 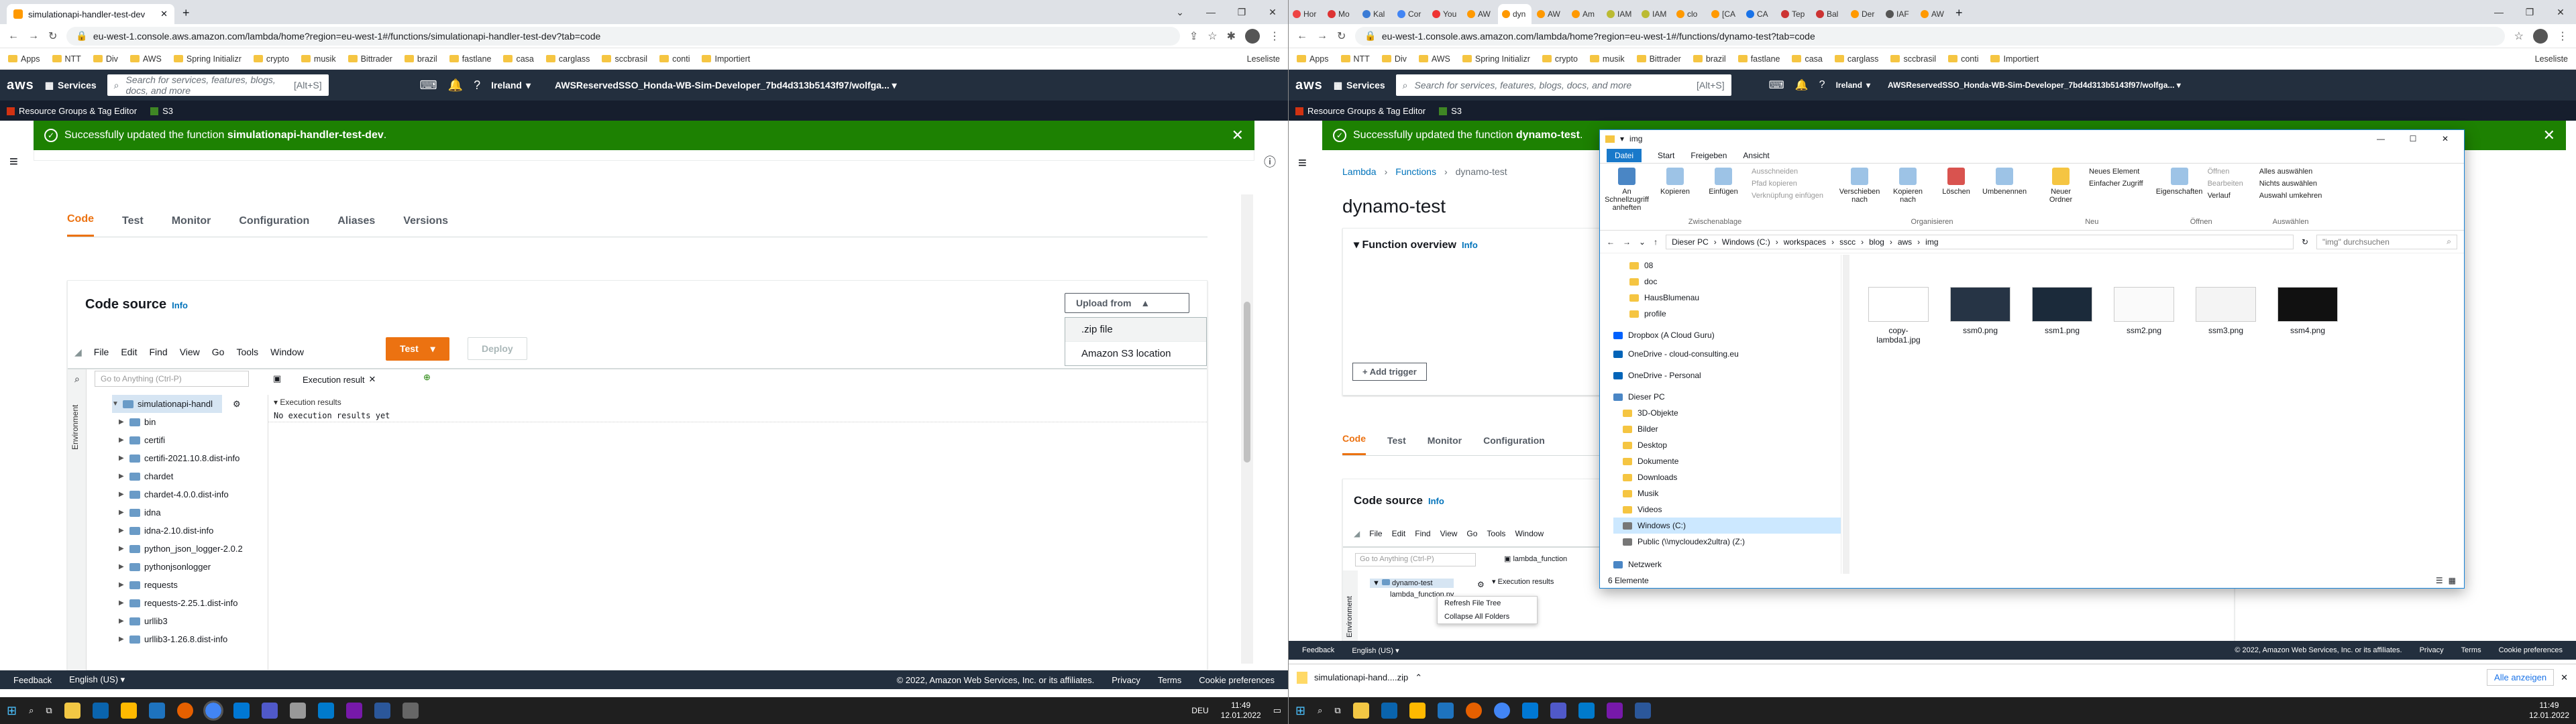 I want to click on nav-item: Public (\\mycloudex2ultra) (Z:), so click(x=1727, y=542).